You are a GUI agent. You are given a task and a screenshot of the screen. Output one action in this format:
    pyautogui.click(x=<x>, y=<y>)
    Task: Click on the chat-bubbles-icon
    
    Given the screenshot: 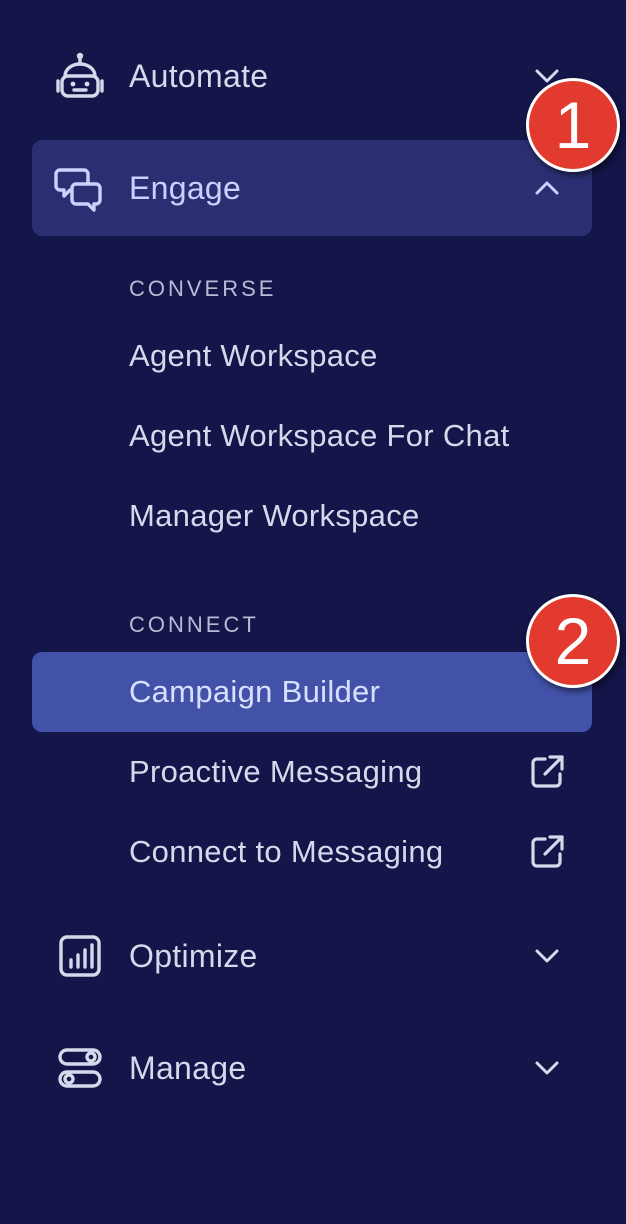 What is the action you would take?
    pyautogui.click(x=80, y=188)
    